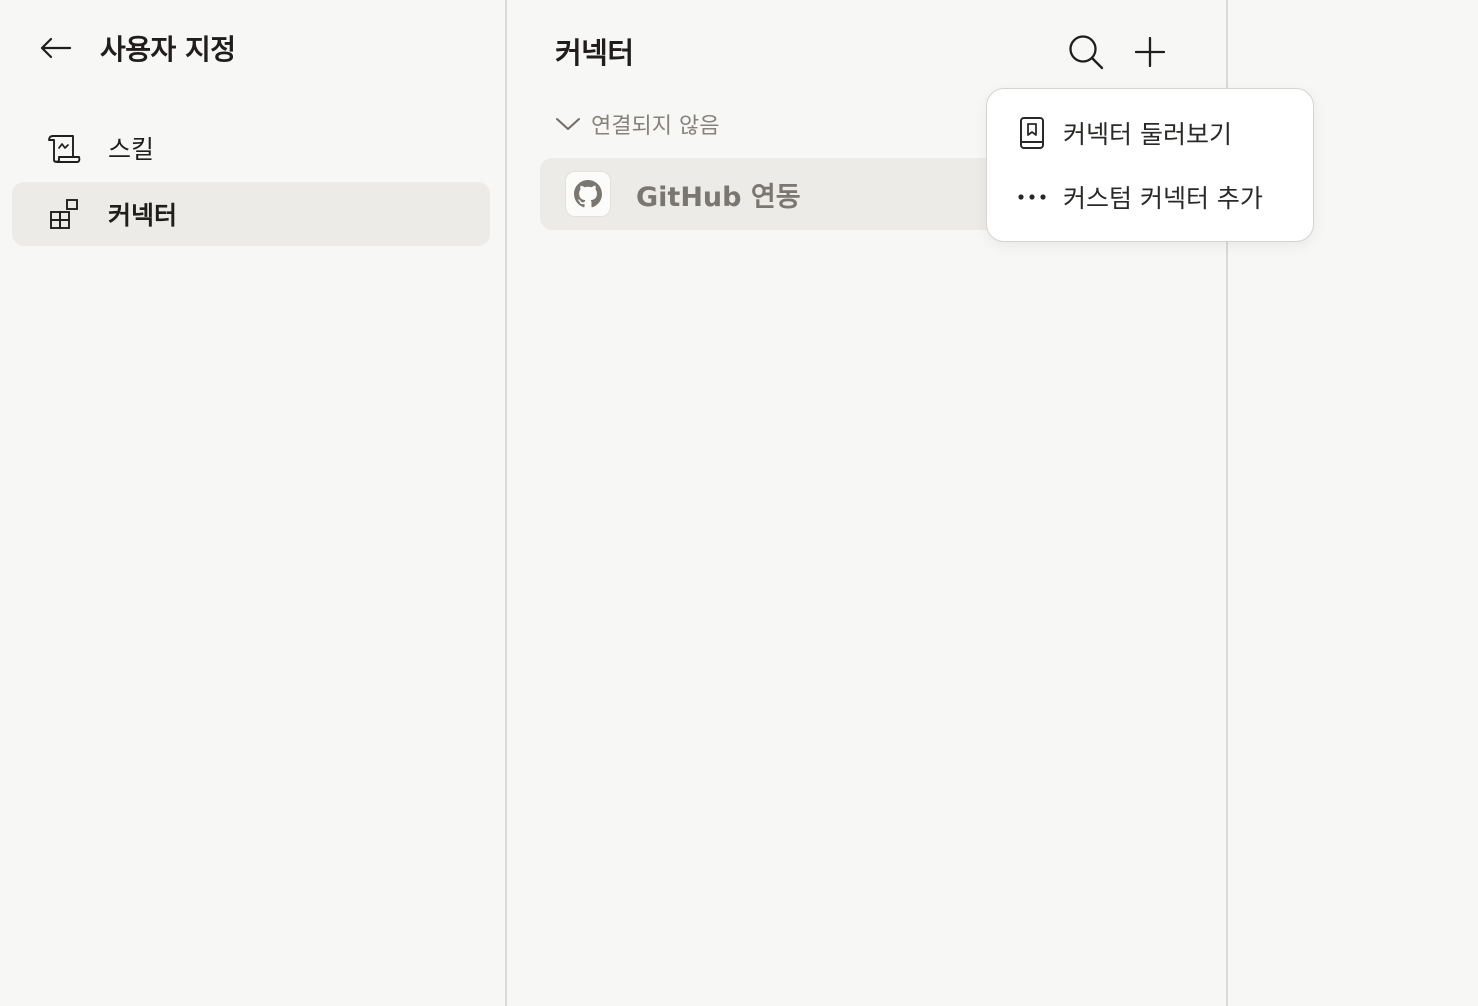  Describe the element at coordinates (655, 126) in the screenshot. I see `group-label: 연결되지 않음` at that location.